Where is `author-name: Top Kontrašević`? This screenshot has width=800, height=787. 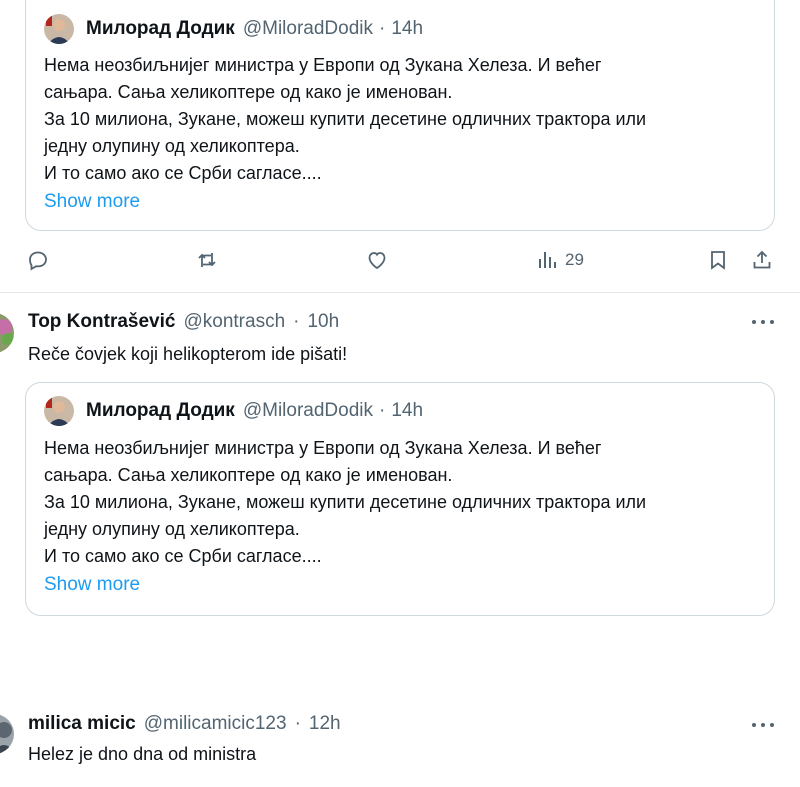
author-name: Top Kontrašević is located at coordinates (101, 322).